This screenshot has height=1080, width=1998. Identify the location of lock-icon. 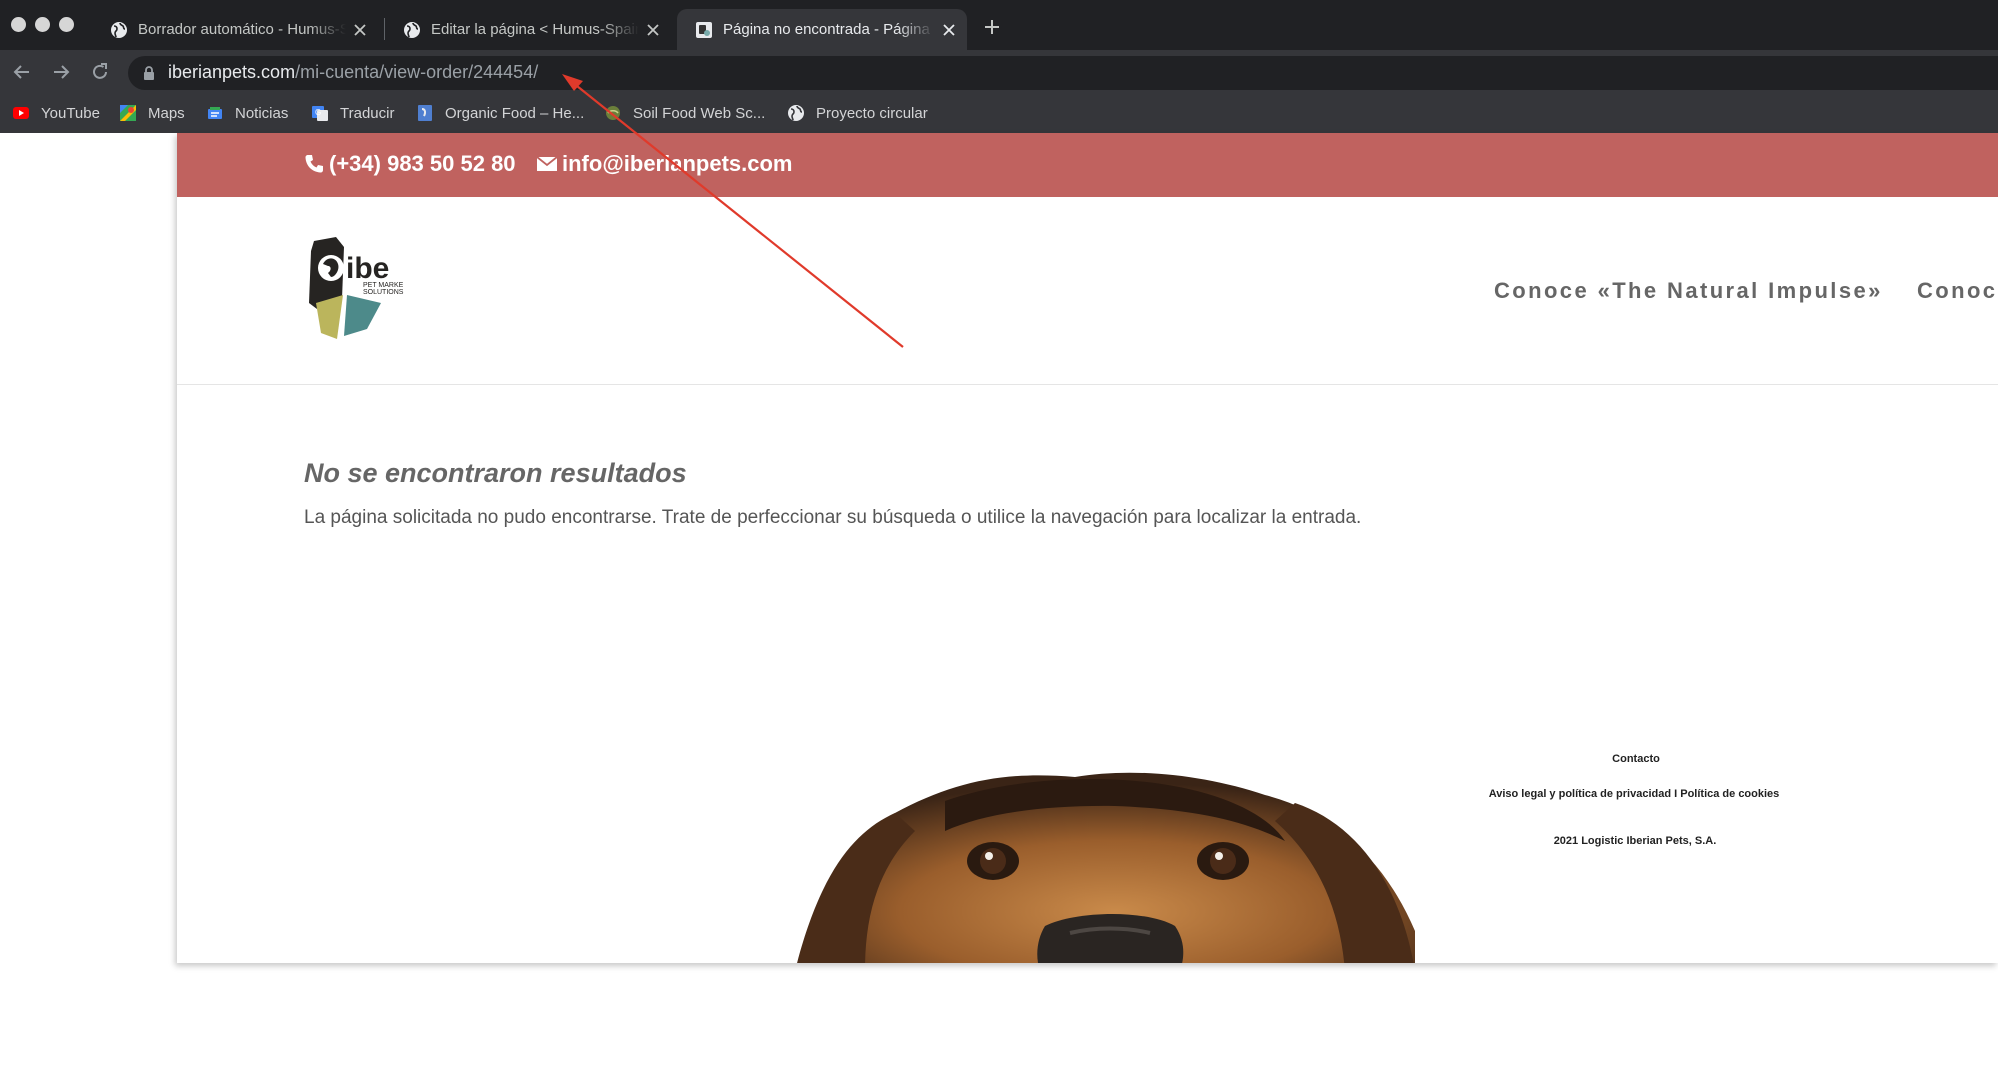
(149, 73).